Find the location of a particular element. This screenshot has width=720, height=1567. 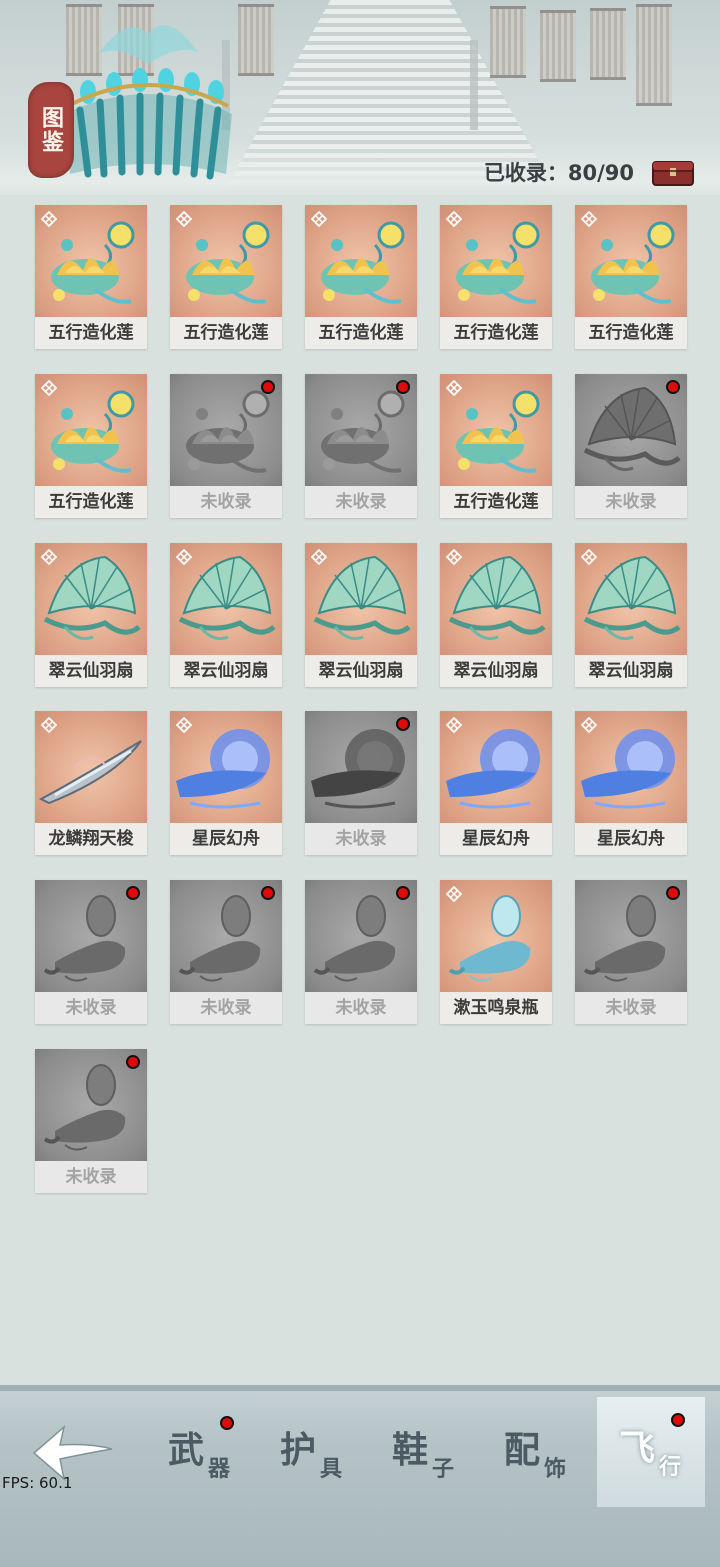

collection-card: 龙鳞翔天梭 is located at coordinates (91, 783).